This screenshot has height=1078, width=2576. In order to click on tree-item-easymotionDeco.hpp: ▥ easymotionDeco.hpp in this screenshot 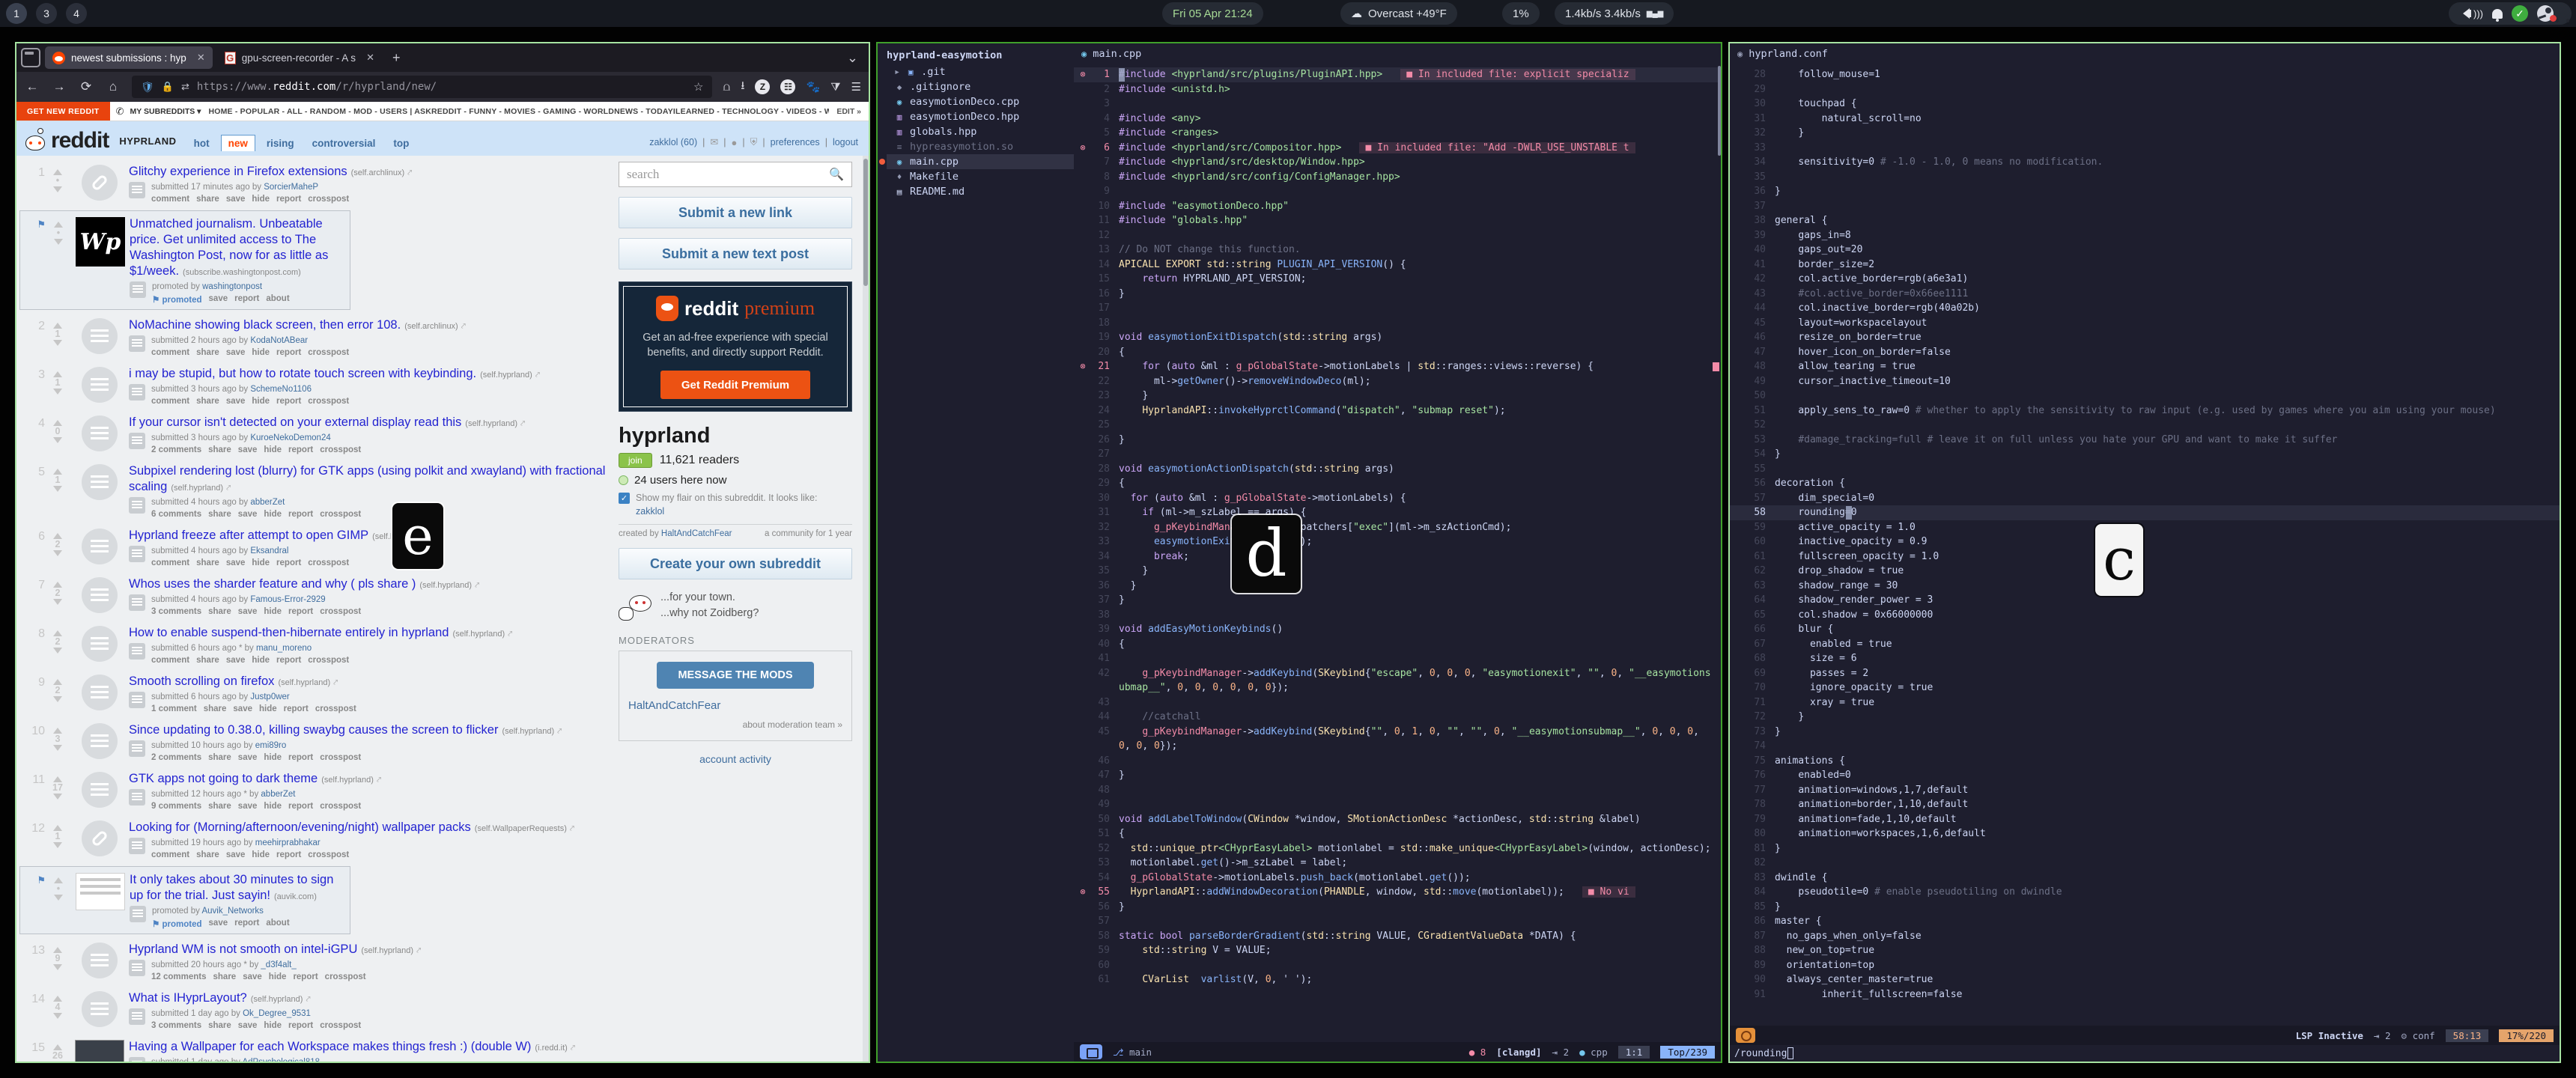, I will do `click(980, 116)`.